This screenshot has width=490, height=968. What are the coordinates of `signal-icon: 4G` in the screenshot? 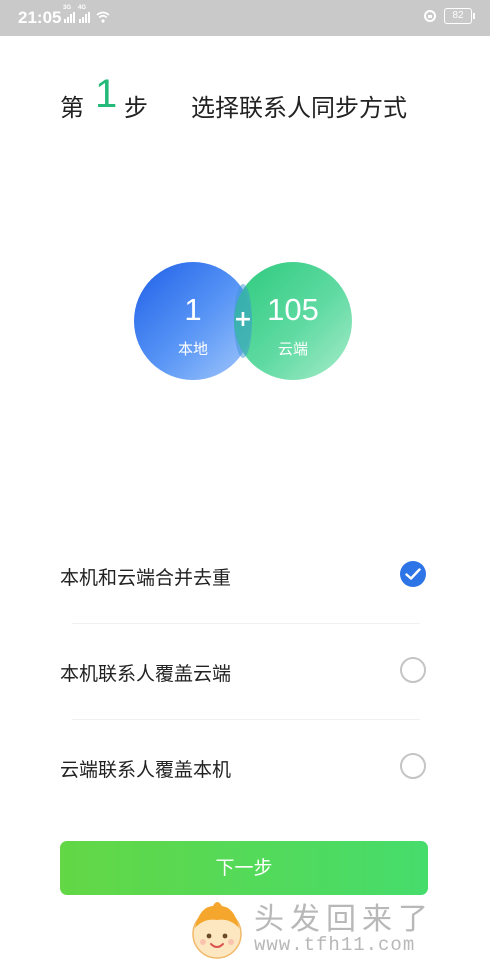 It's located at (84, 14).